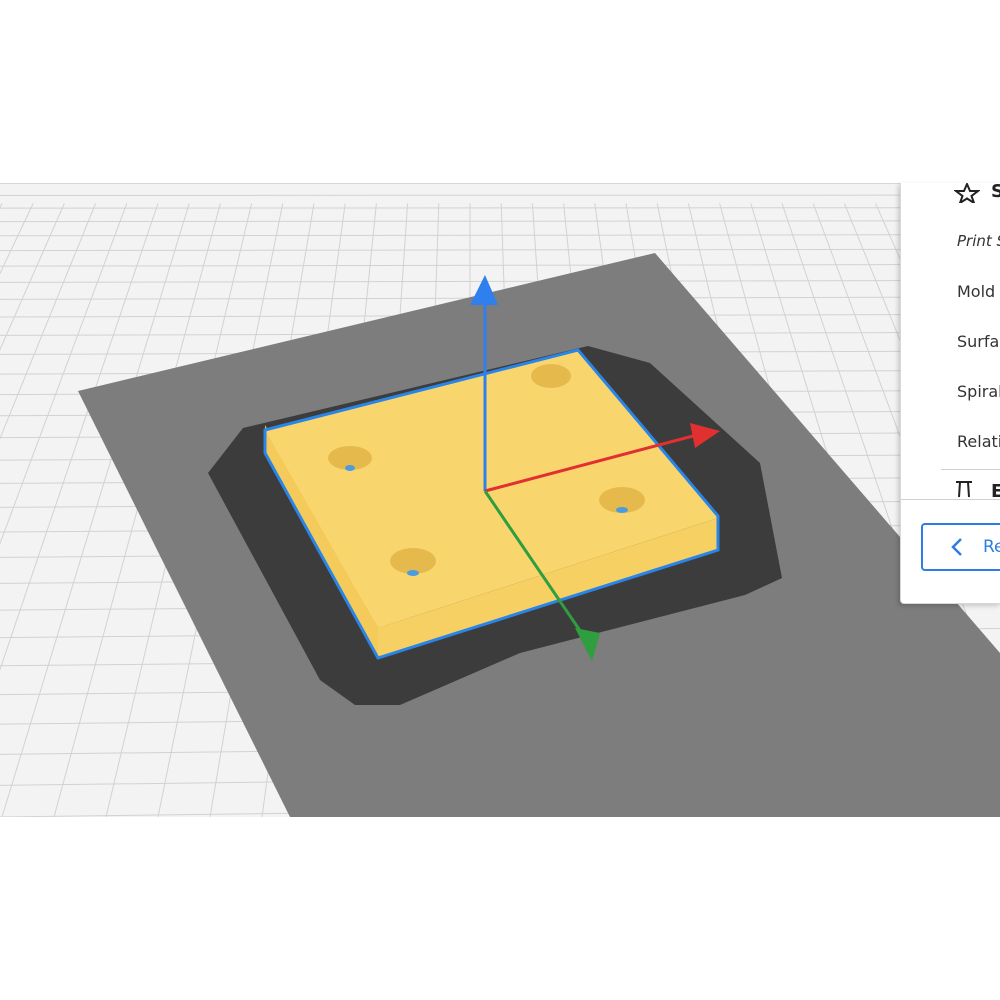 This screenshot has width=1000, height=1000. I want to click on recommended-button-label: Re, so click(991, 547).